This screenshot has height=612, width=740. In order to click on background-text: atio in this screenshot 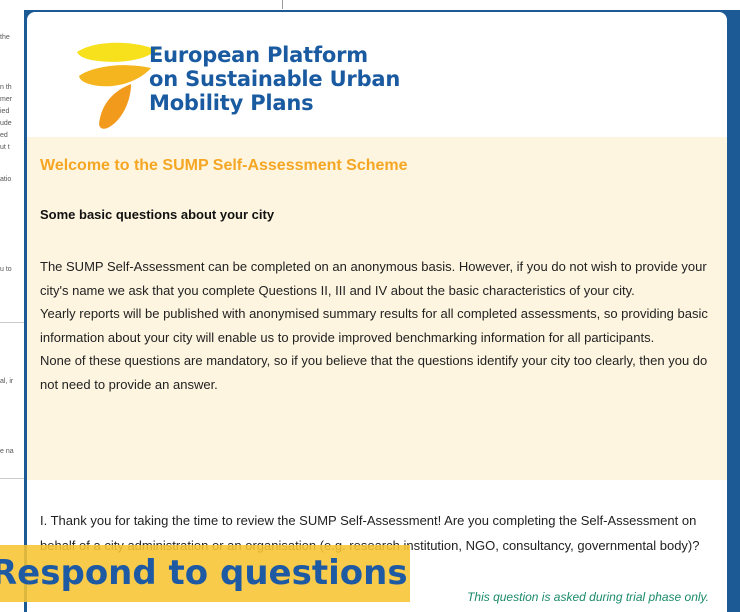, I will do `click(6, 179)`.